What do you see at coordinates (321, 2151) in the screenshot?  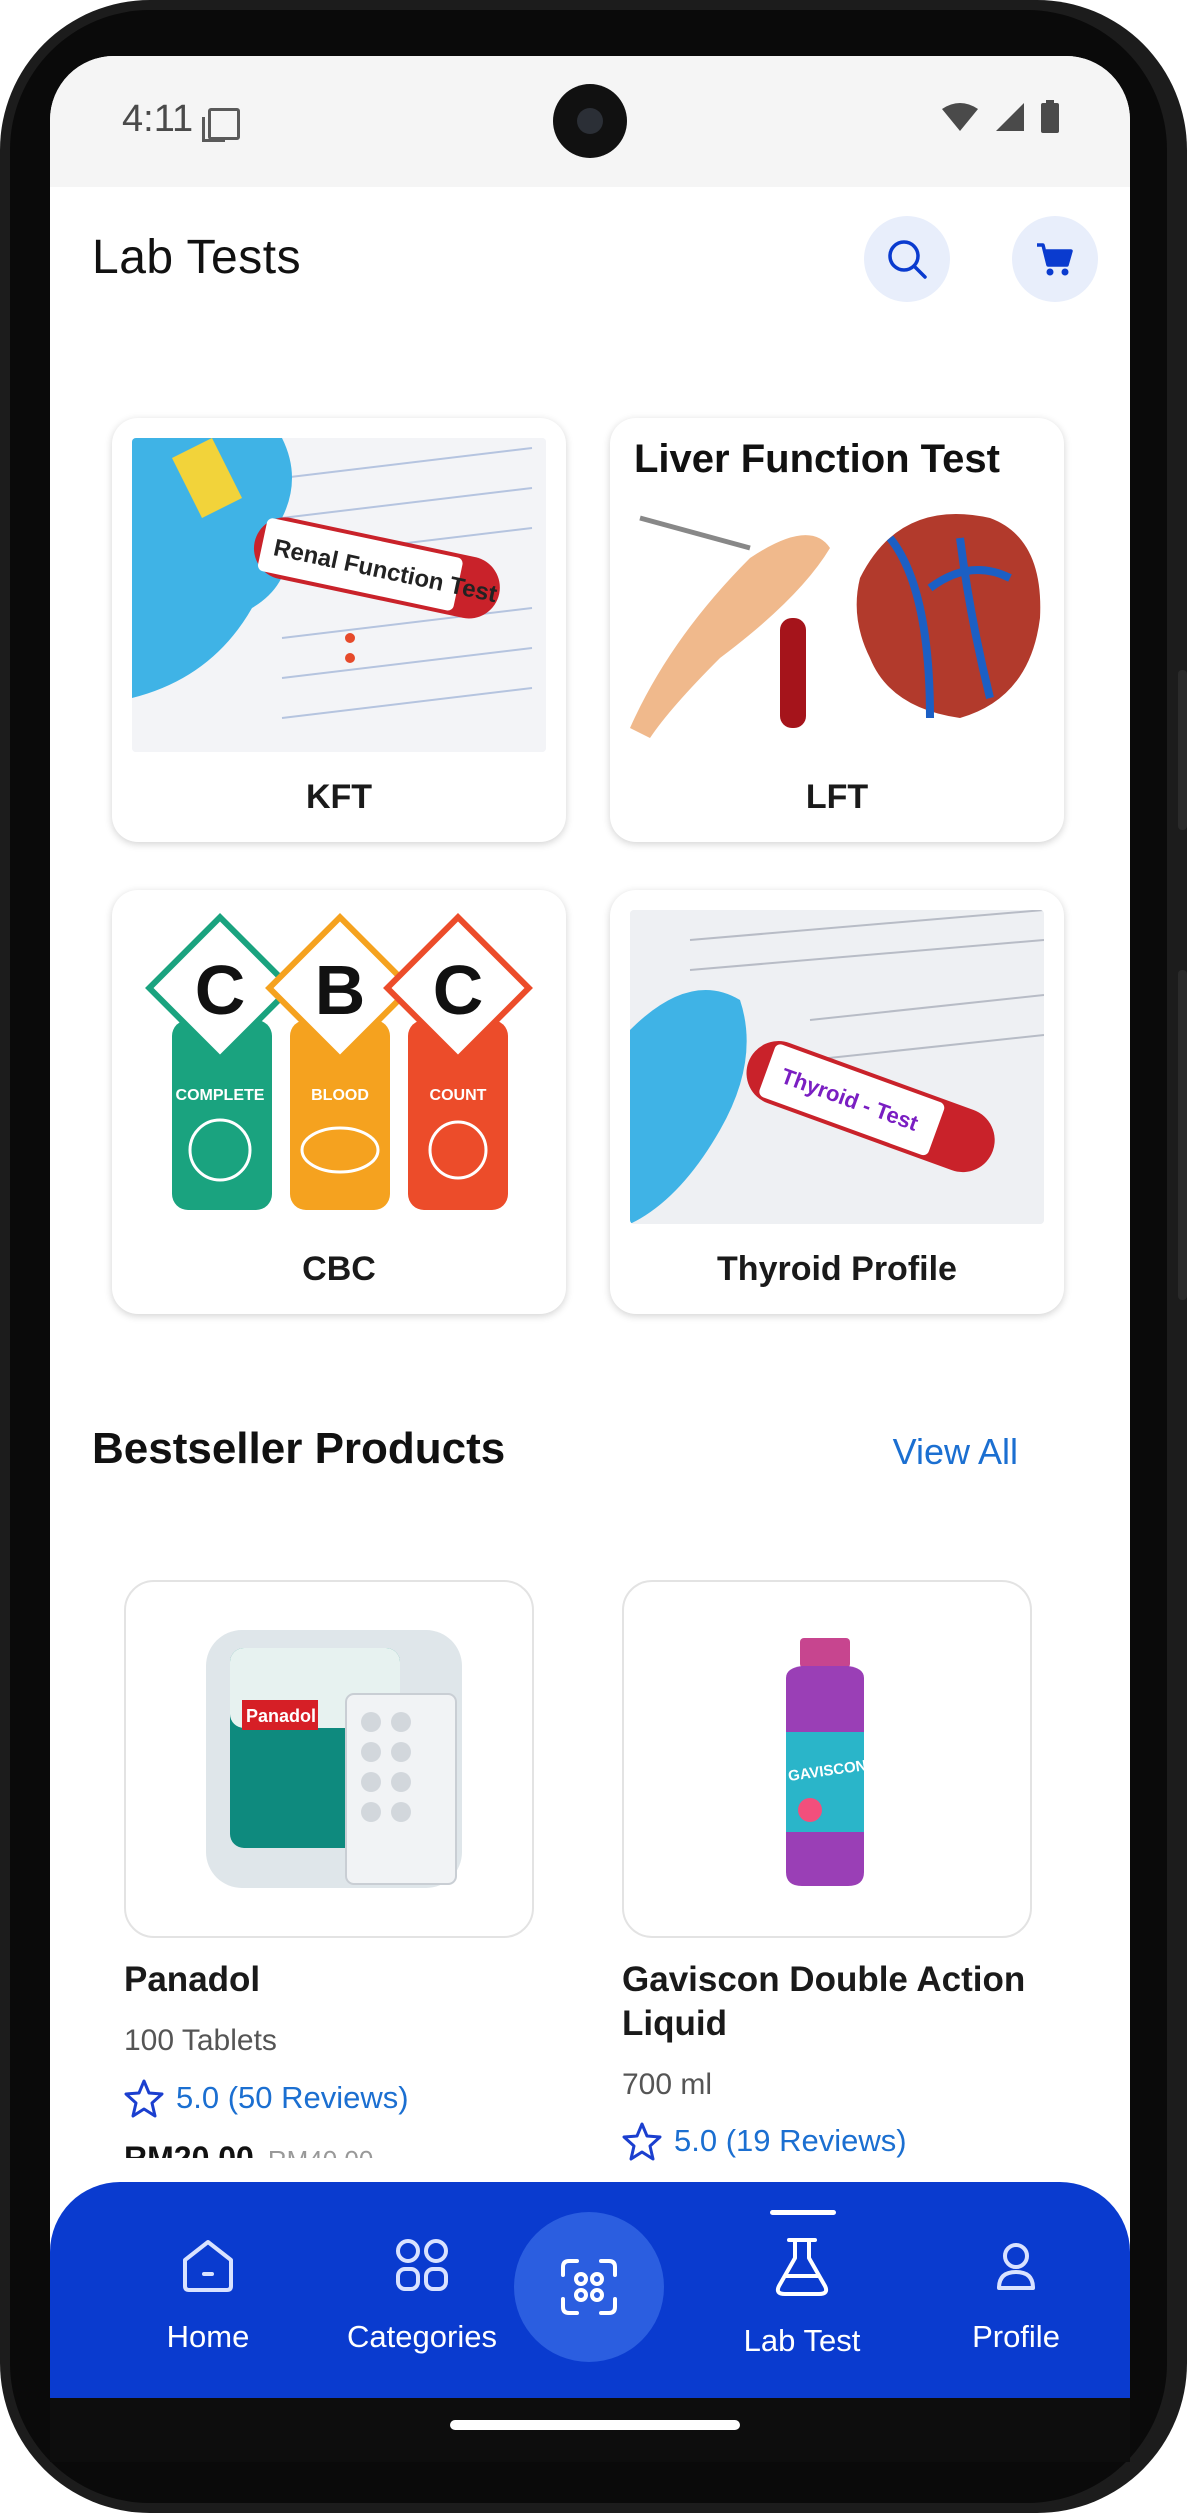 I see `price-old: RM40.00` at bounding box center [321, 2151].